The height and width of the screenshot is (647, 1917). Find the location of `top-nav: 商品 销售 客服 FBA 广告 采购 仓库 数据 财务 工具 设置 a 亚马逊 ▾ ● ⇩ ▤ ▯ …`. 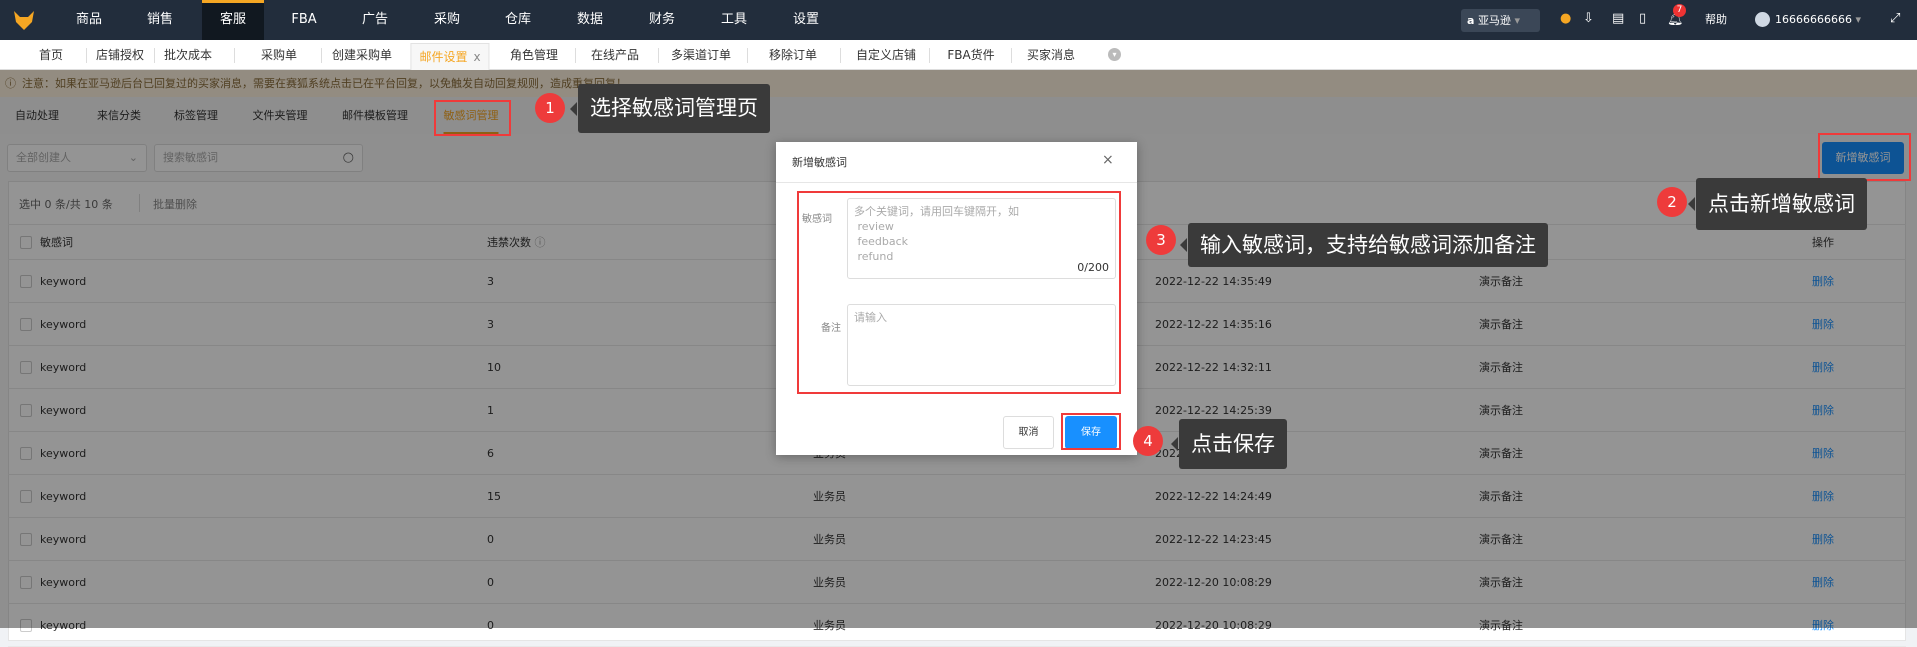

top-nav: 商品 销售 客服 FBA 广告 采购 仓库 数据 财务 工具 设置 a 亚马逊 ▾ ● ⇩ ▤ ▯ … is located at coordinates (958, 20).